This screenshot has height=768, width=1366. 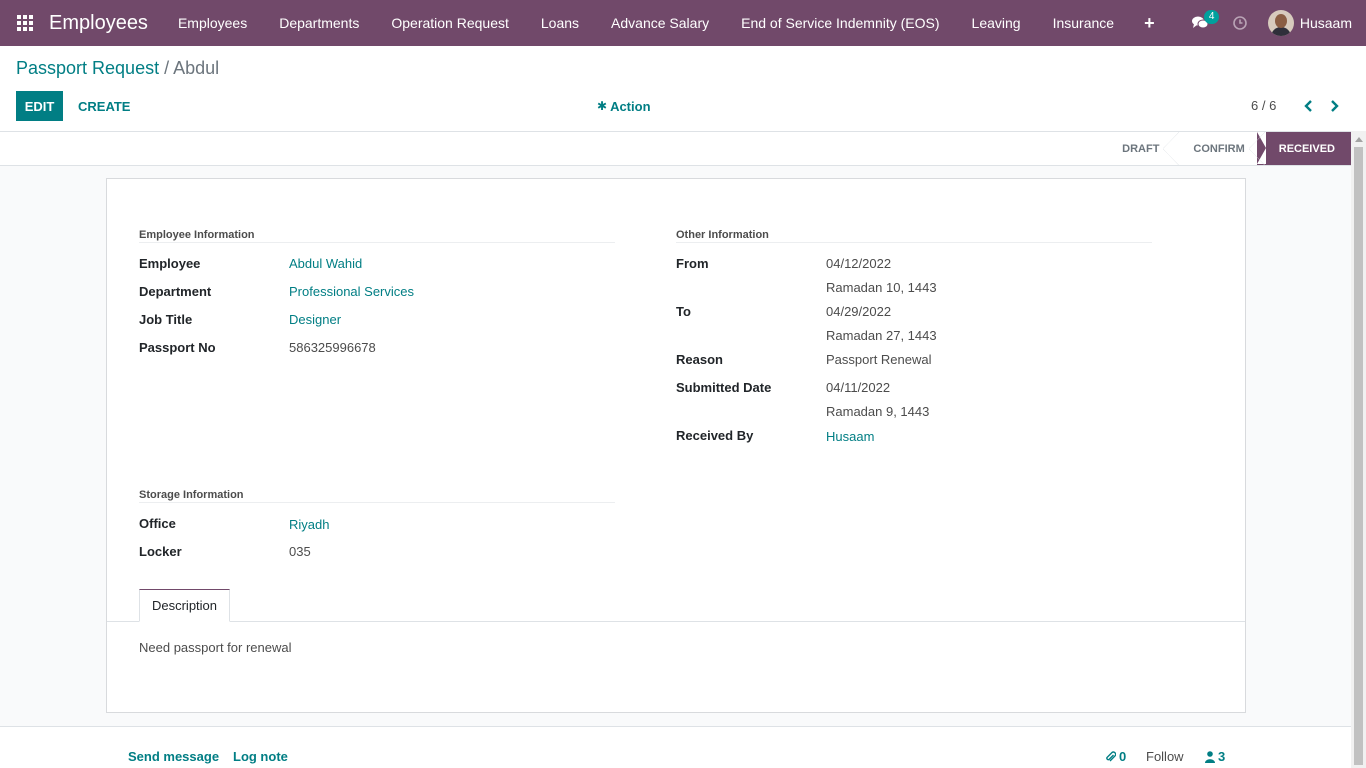 What do you see at coordinates (1263, 105) in the screenshot?
I see `pager-value: 6 / 6` at bounding box center [1263, 105].